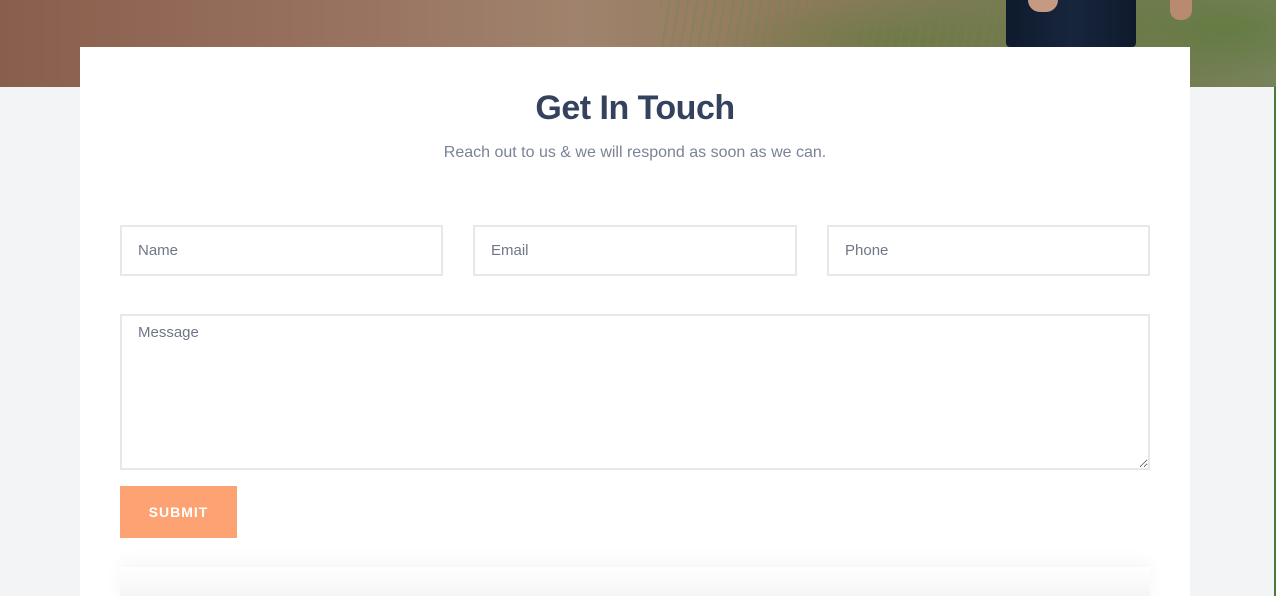 The width and height of the screenshot is (1276, 596). What do you see at coordinates (635, 108) in the screenshot?
I see `section-title: Get In Touch` at bounding box center [635, 108].